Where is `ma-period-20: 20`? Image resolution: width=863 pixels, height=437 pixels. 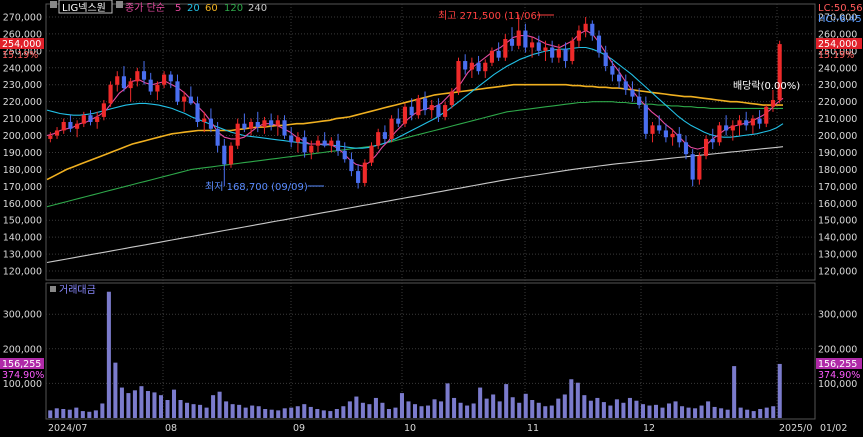
ma-period-20: 20 is located at coordinates (193, 8).